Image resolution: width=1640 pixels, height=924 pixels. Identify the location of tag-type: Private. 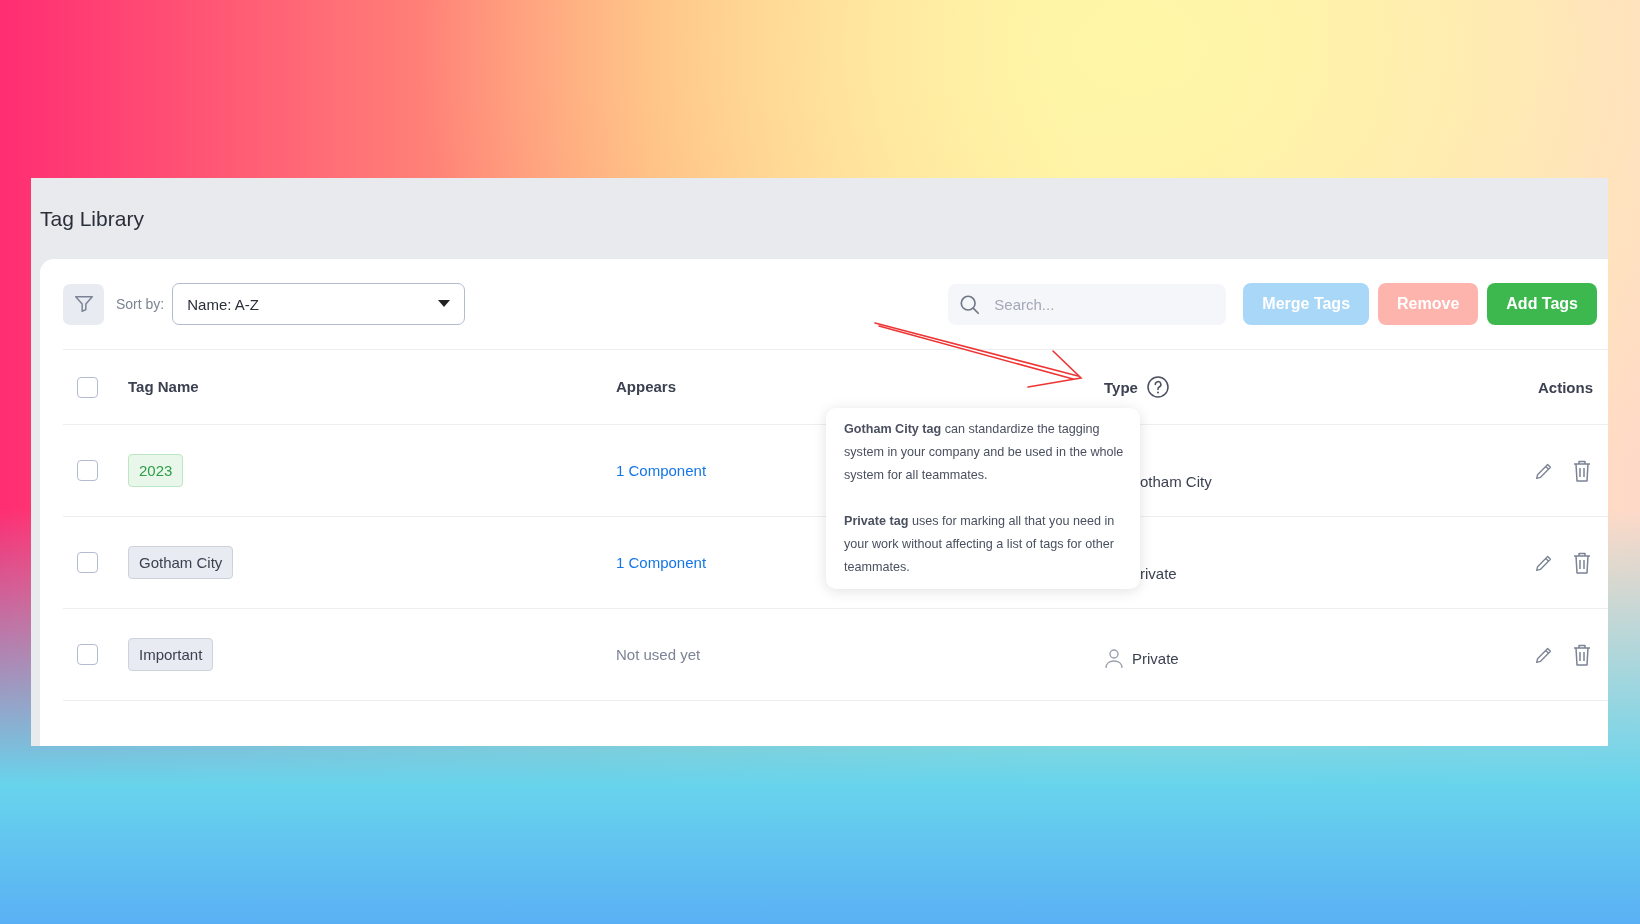
(1155, 658).